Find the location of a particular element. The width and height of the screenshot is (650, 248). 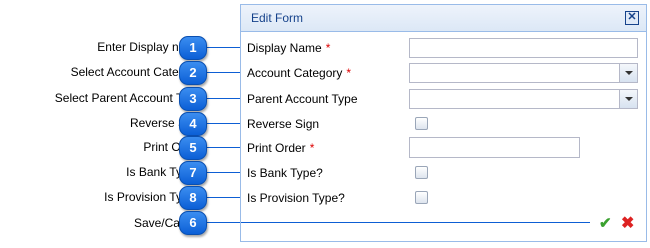

account-category-label: Account Category * is located at coordinates (299, 73).